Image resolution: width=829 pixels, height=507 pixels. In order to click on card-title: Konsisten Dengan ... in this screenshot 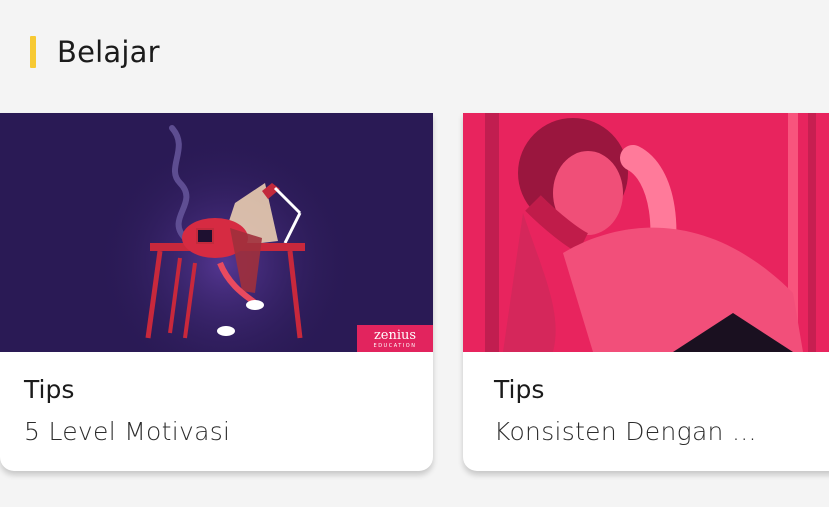, I will do `click(625, 431)`.